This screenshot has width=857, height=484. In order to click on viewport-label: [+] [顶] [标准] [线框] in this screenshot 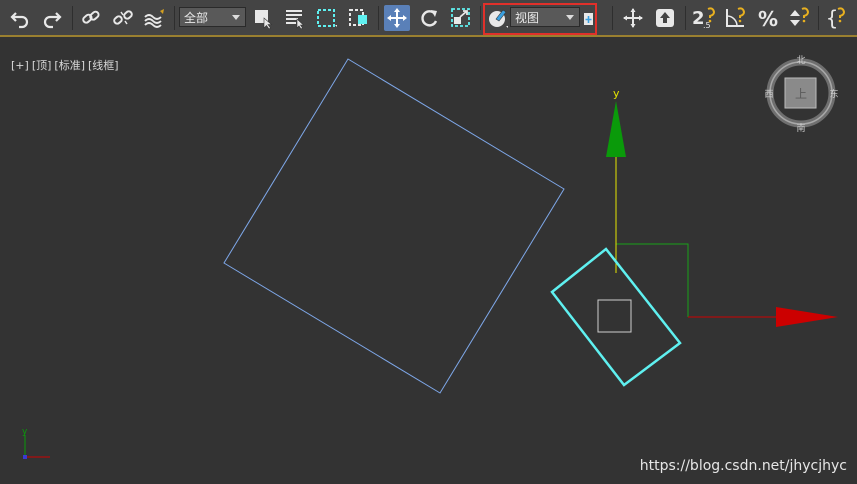, I will do `click(63, 58)`.